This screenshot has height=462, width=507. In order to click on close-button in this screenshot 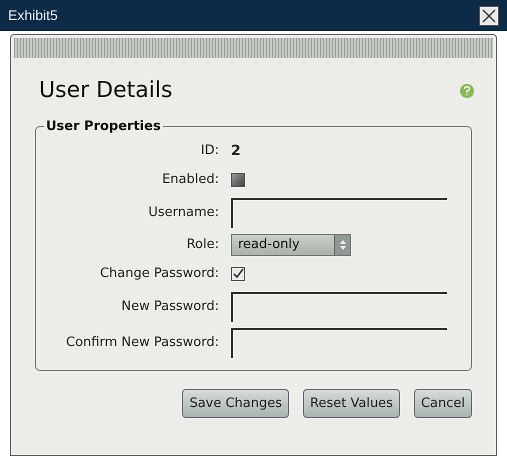, I will do `click(489, 16)`.